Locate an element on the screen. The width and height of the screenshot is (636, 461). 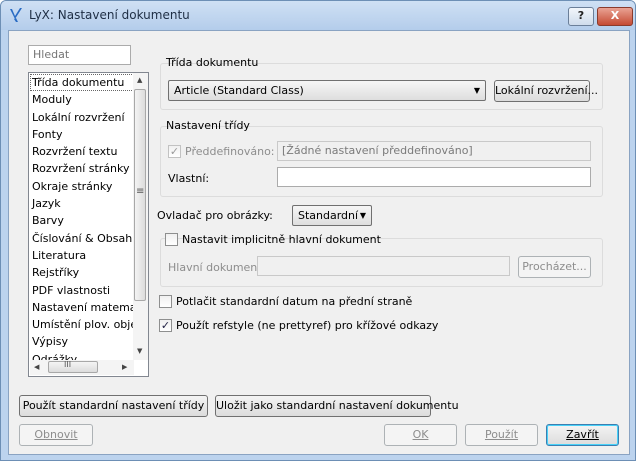
master-document-label: Hlavní dokument: is located at coordinates (217, 267).